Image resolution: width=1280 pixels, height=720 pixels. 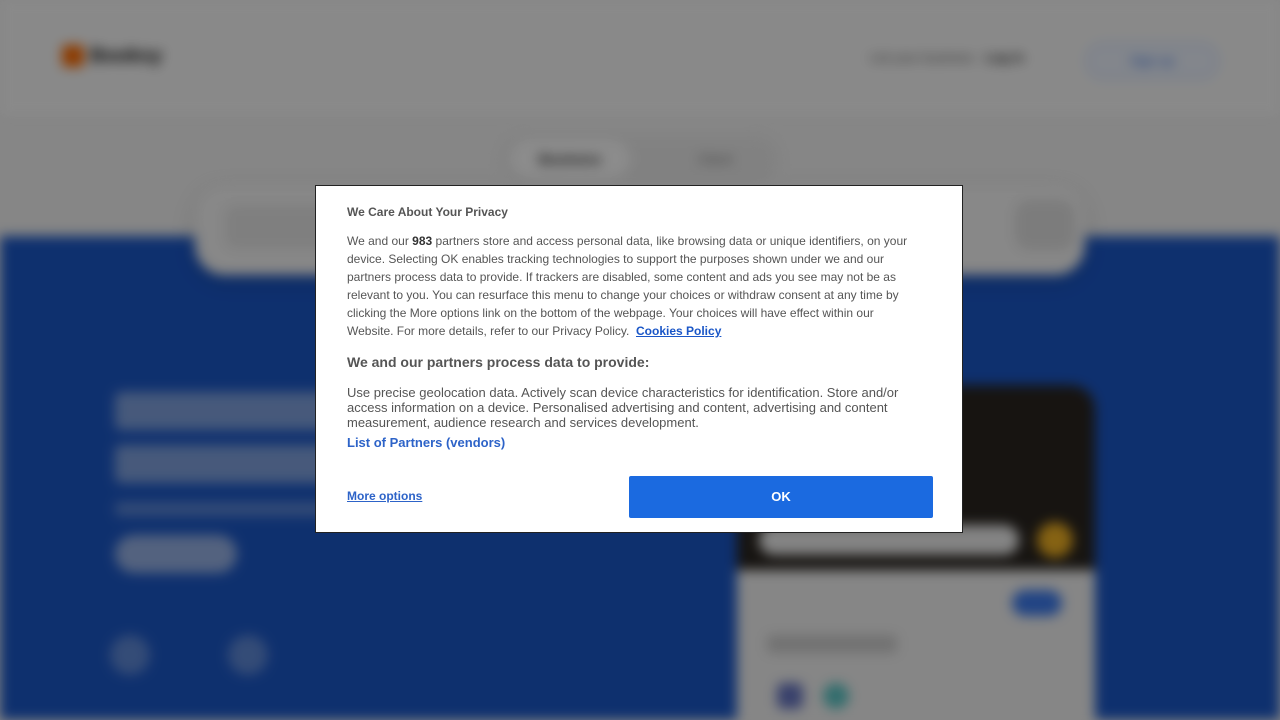 I want to click on partner-count: 983, so click(x=422, y=241).